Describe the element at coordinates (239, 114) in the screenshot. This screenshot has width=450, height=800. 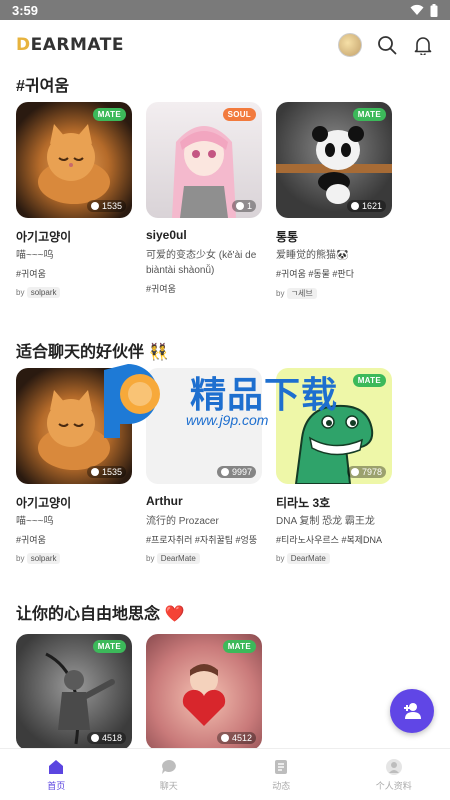
I see `soul-badge: SOUL` at that location.